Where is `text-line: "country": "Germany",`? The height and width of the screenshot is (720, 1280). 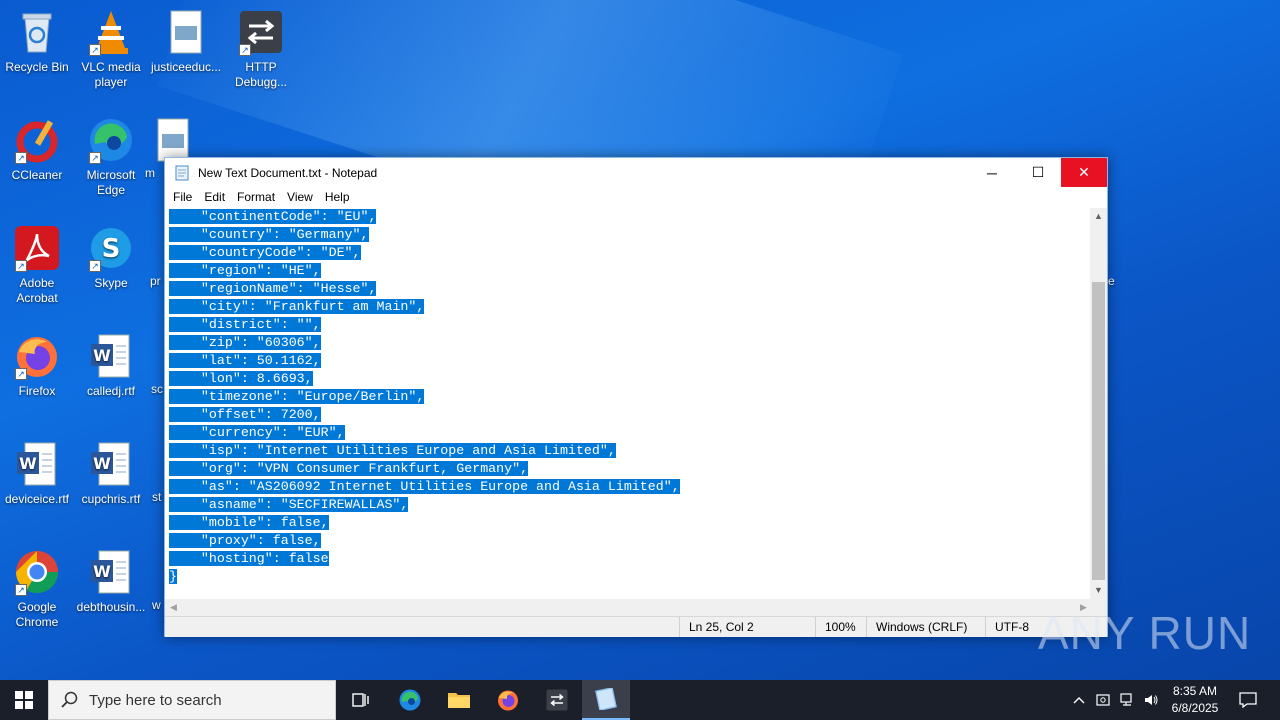
text-line: "country": "Germany", is located at coordinates (630, 235).